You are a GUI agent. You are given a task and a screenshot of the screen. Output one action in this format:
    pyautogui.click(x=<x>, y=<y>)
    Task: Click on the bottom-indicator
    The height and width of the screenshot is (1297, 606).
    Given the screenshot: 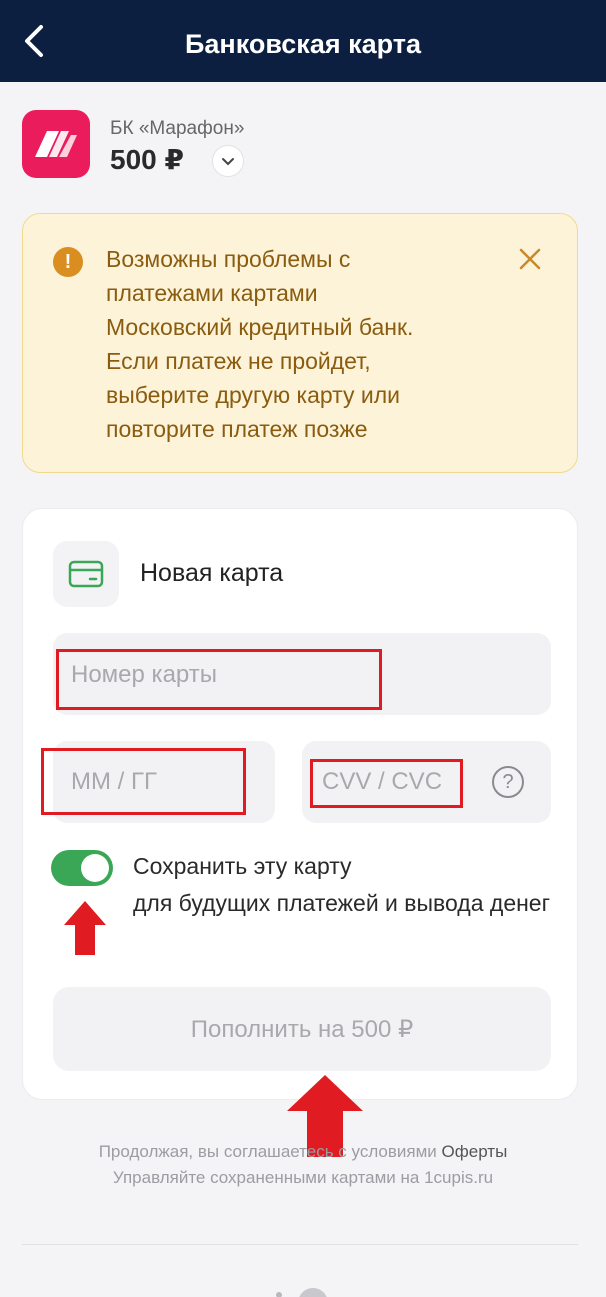 What is the action you would take?
    pyautogui.click(x=313, y=1292)
    